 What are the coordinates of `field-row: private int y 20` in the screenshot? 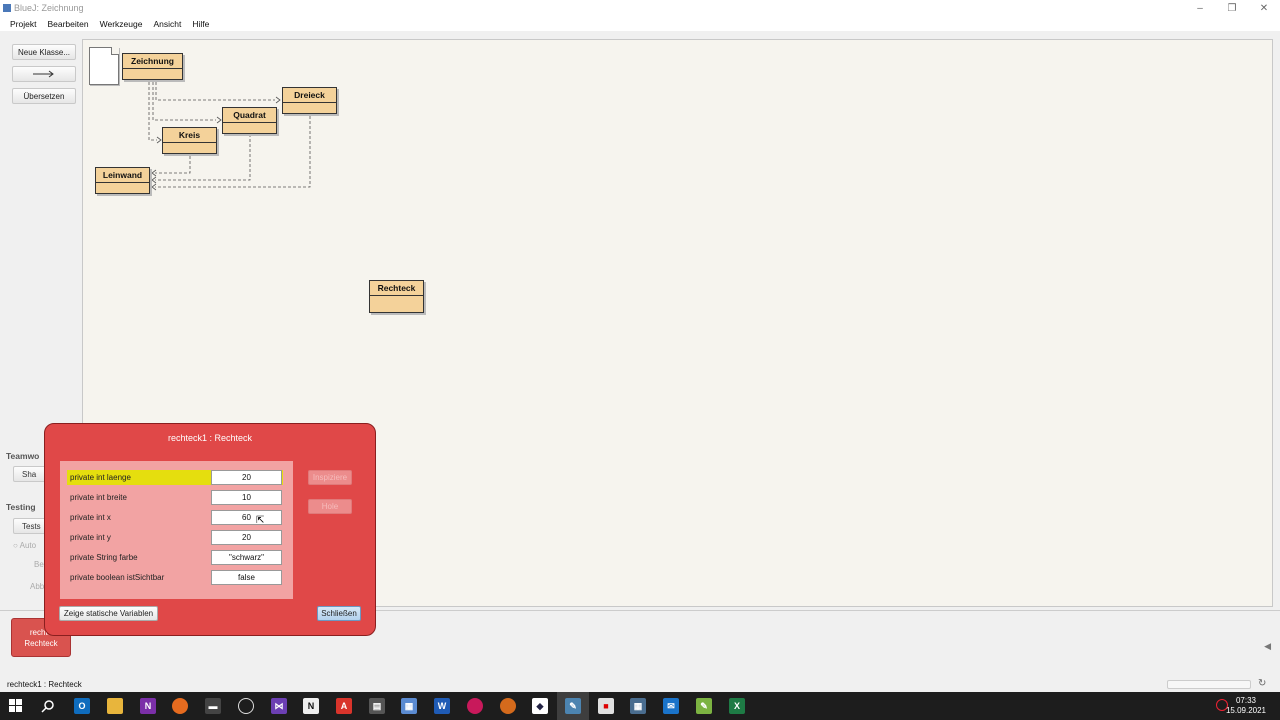 It's located at (175, 537).